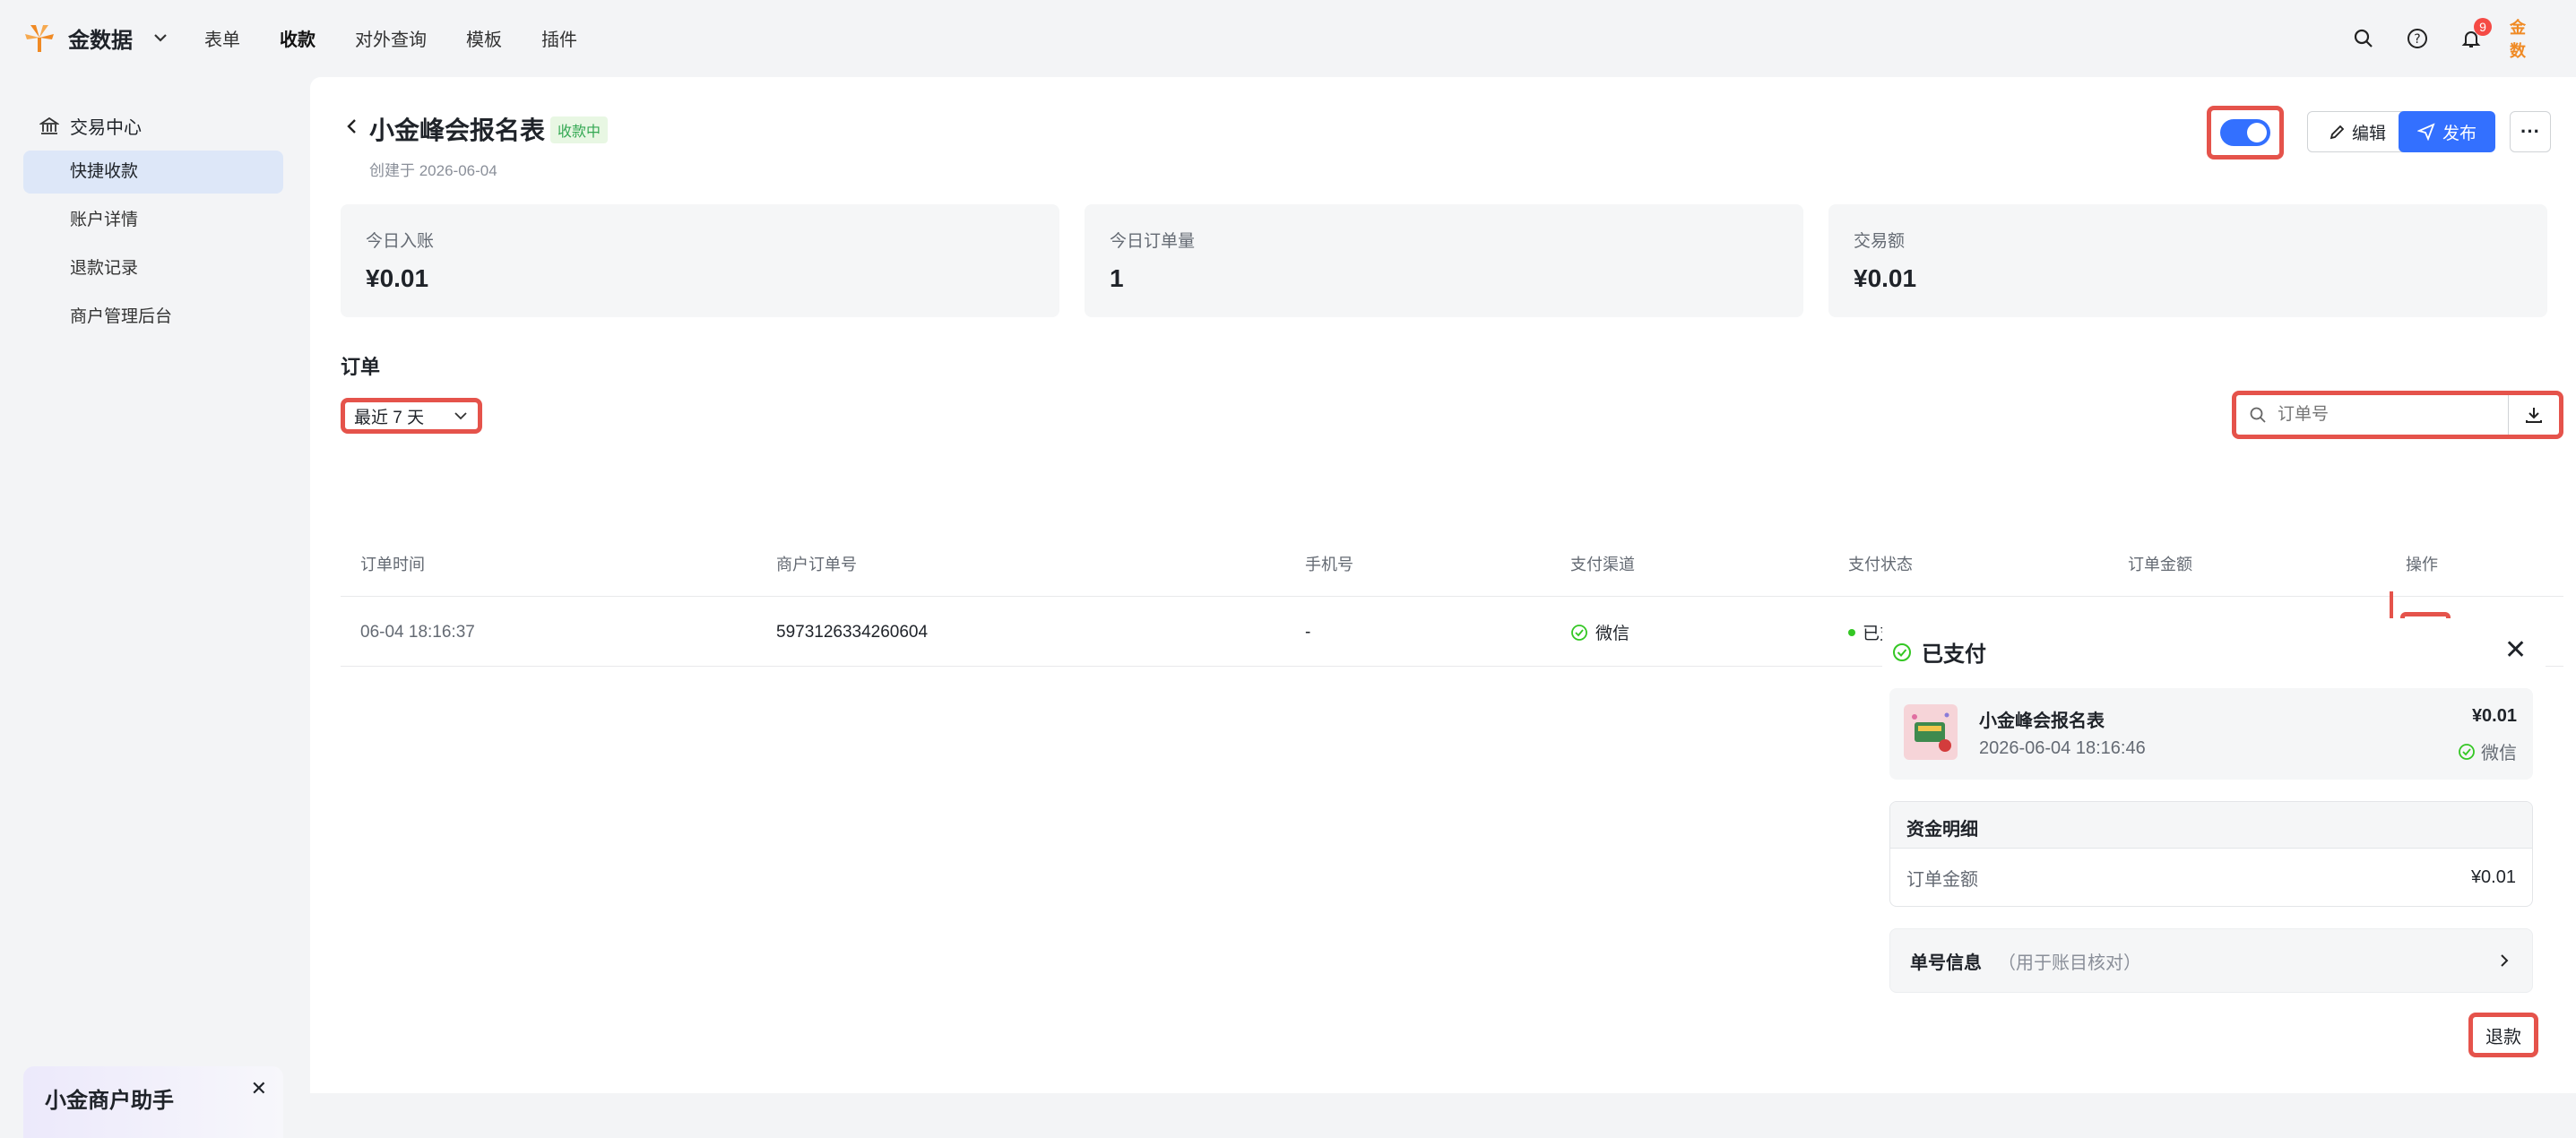 The image size is (2576, 1138). Describe the element at coordinates (2459, 134) in the screenshot. I see `publish-label: 发布` at that location.